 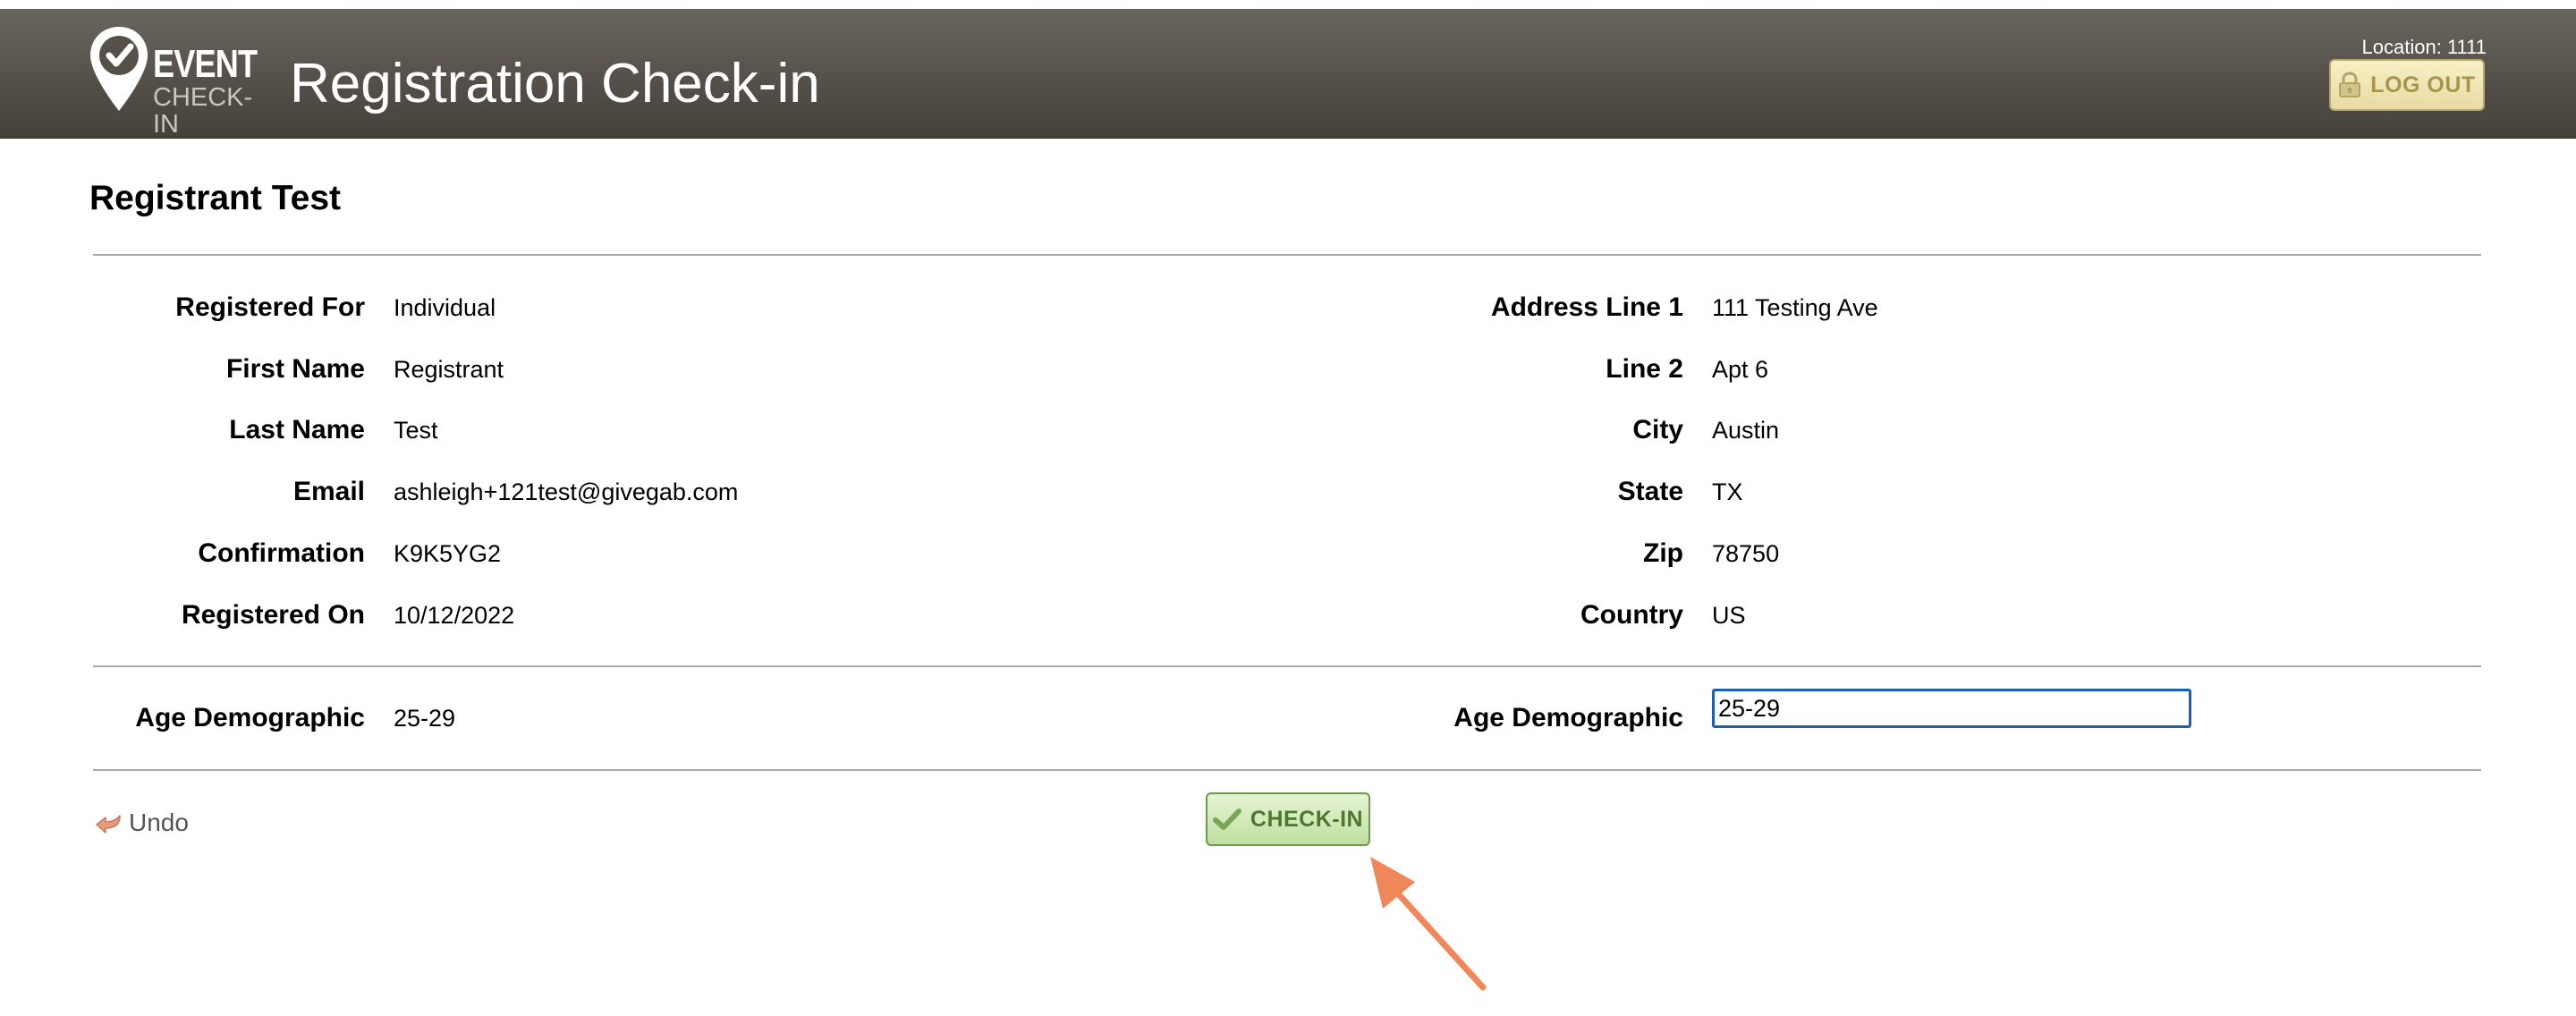 What do you see at coordinates (416, 430) in the screenshot?
I see `field-value-last-name: Test` at bounding box center [416, 430].